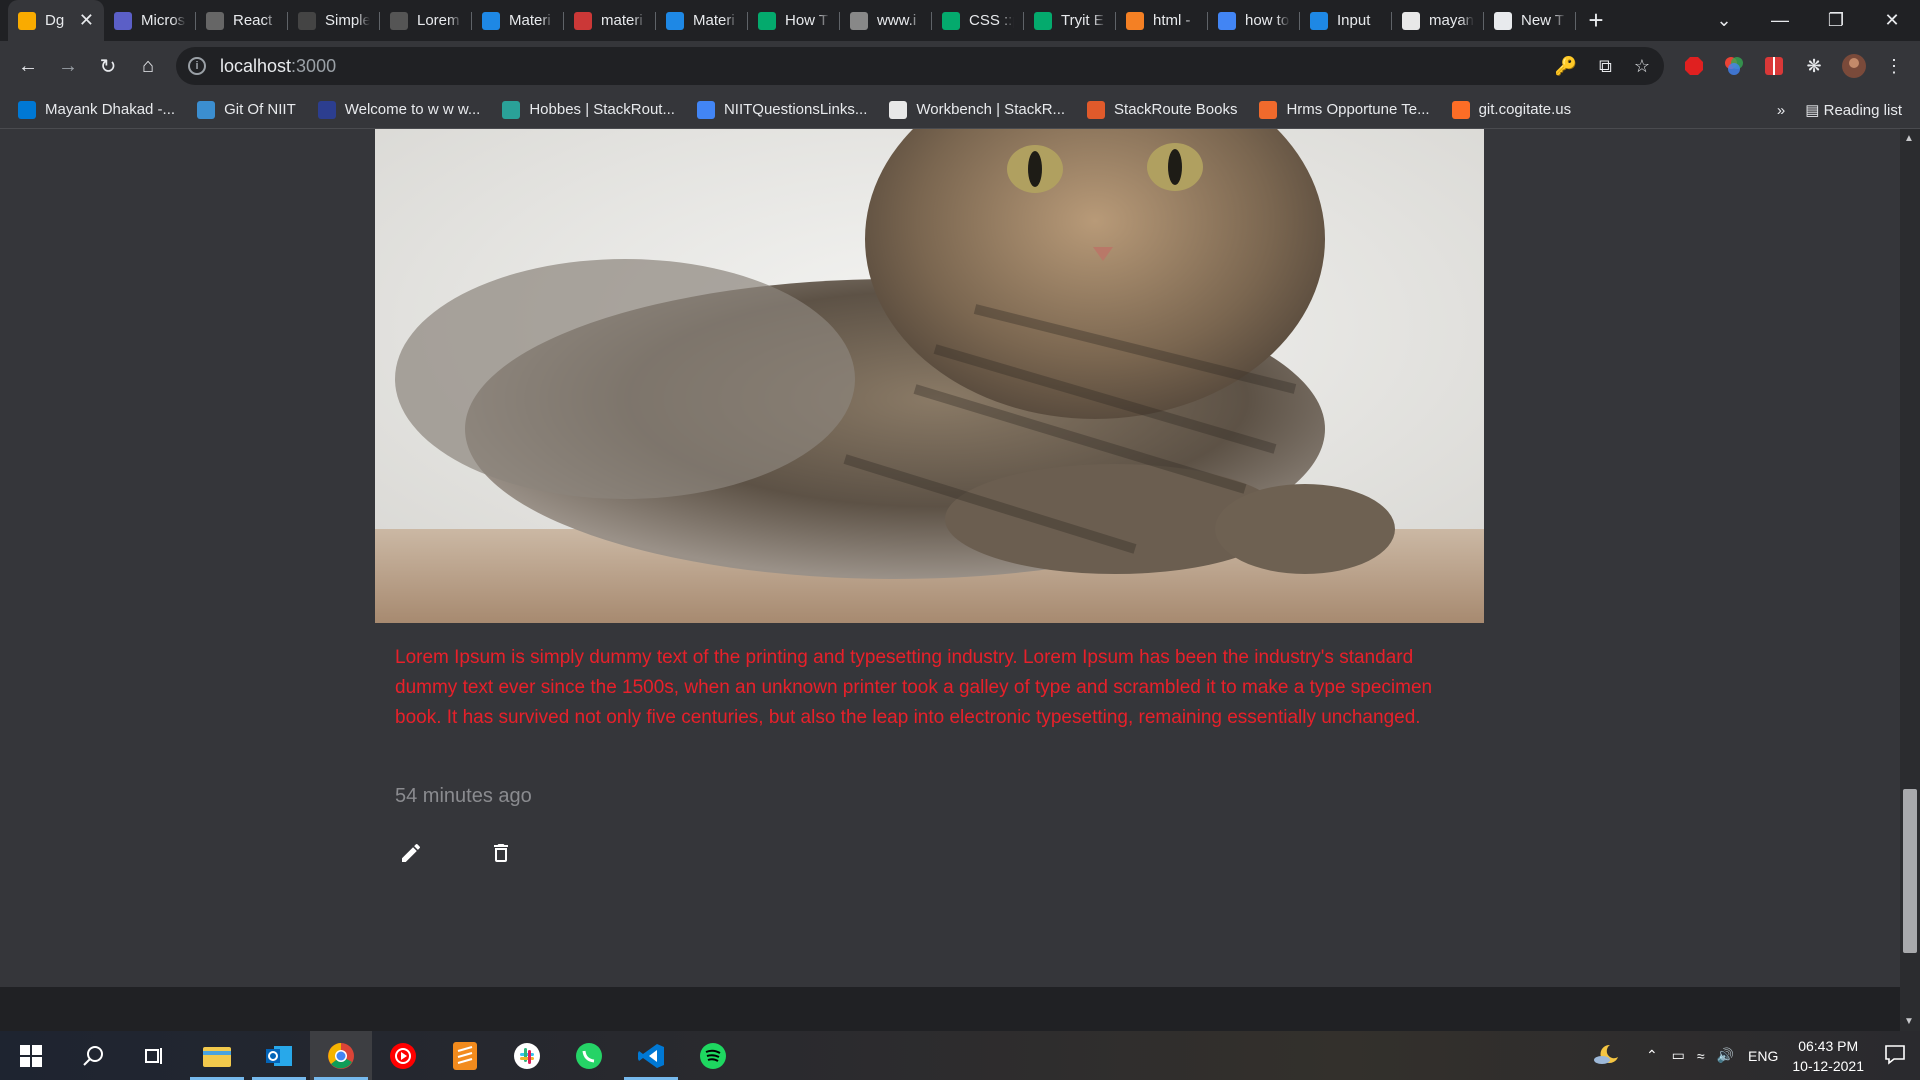  What do you see at coordinates (1895, 1055) in the screenshot?
I see `notifications-icon` at bounding box center [1895, 1055].